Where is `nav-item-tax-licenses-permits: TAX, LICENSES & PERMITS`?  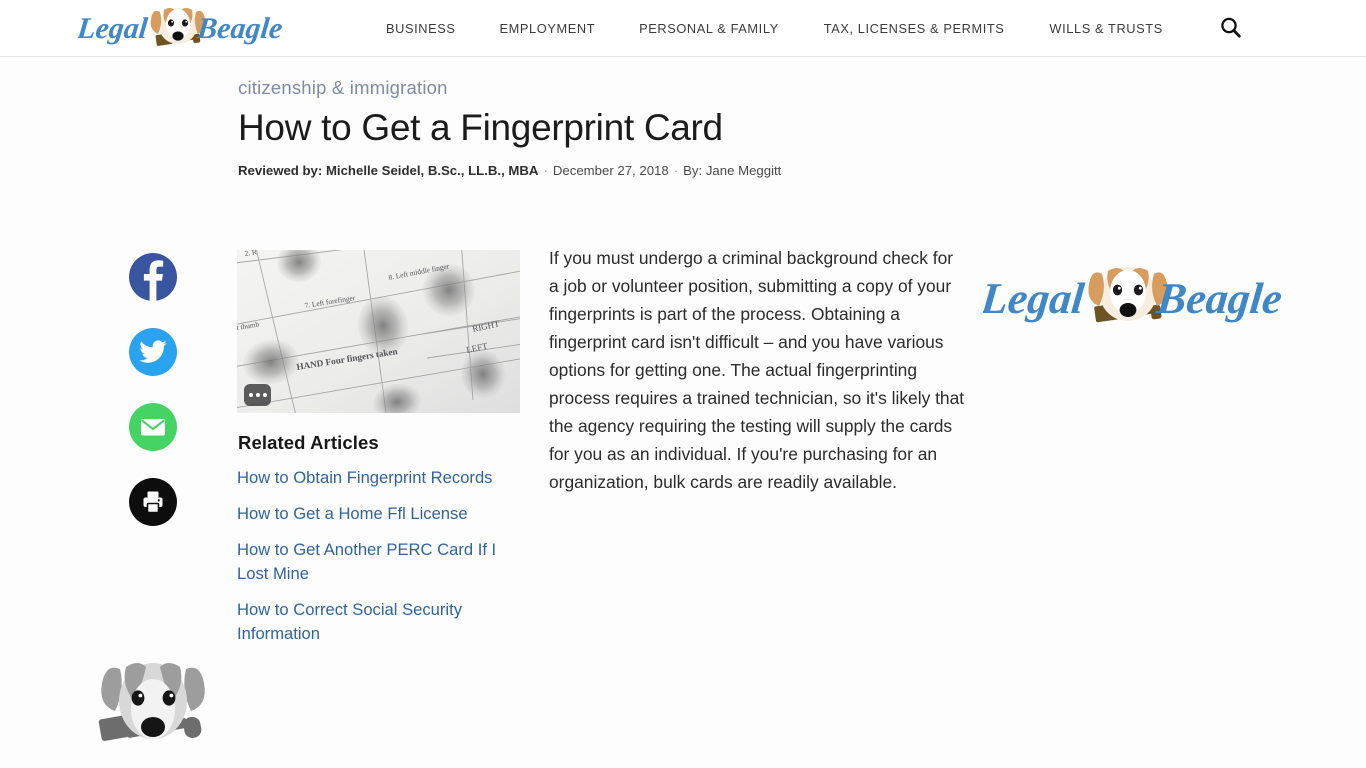 nav-item-tax-licenses-permits: TAX, LICENSES & PERMITS is located at coordinates (914, 28).